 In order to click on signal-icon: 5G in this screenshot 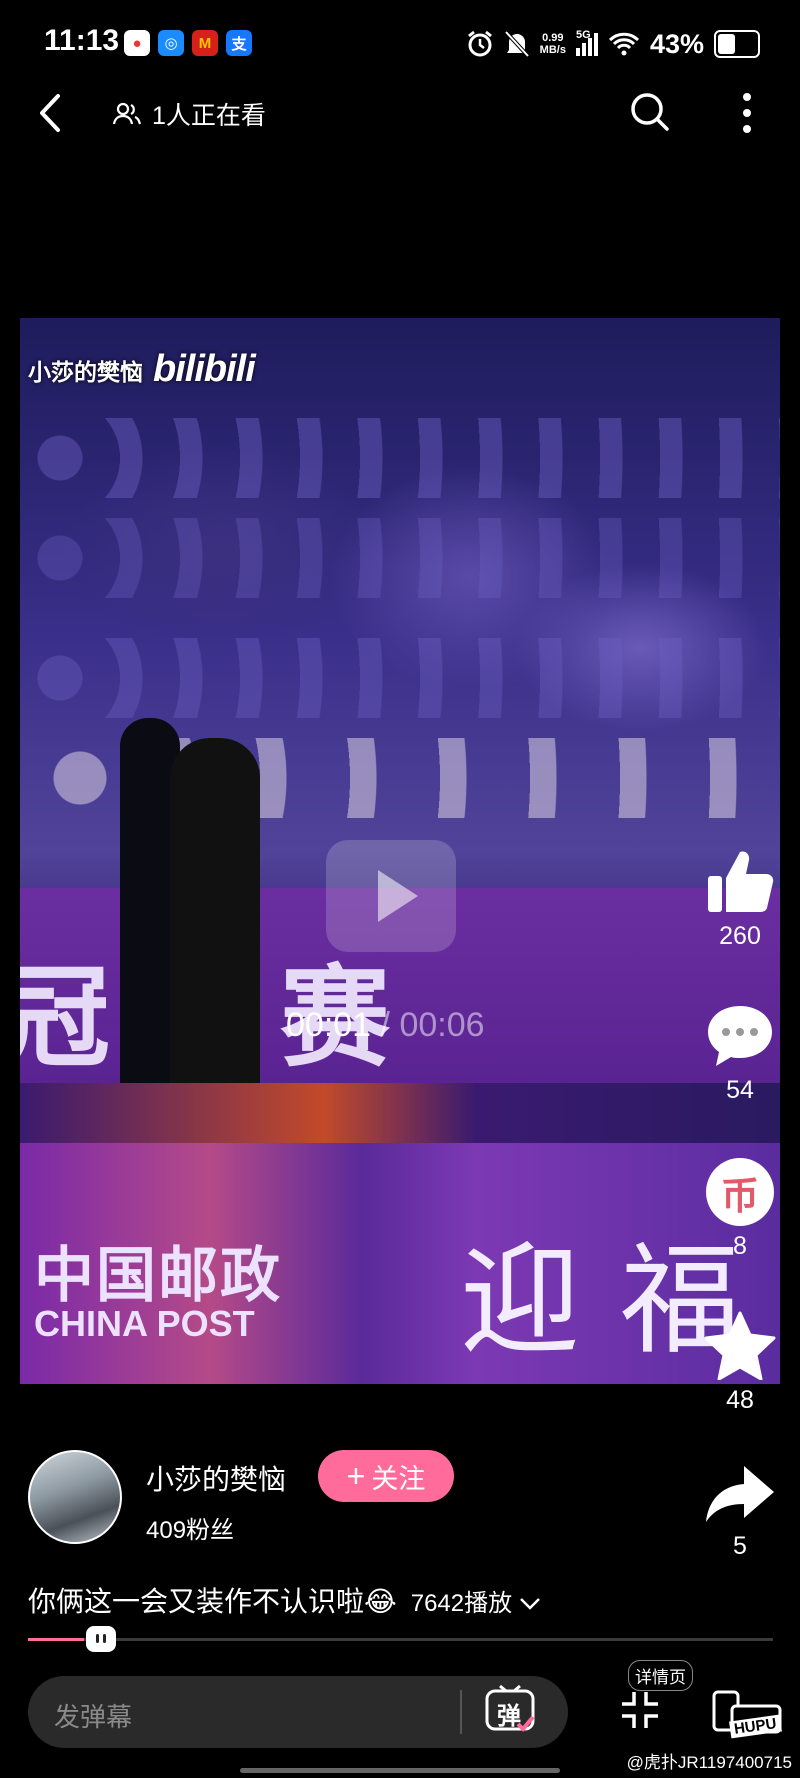, I will do `click(586, 42)`.